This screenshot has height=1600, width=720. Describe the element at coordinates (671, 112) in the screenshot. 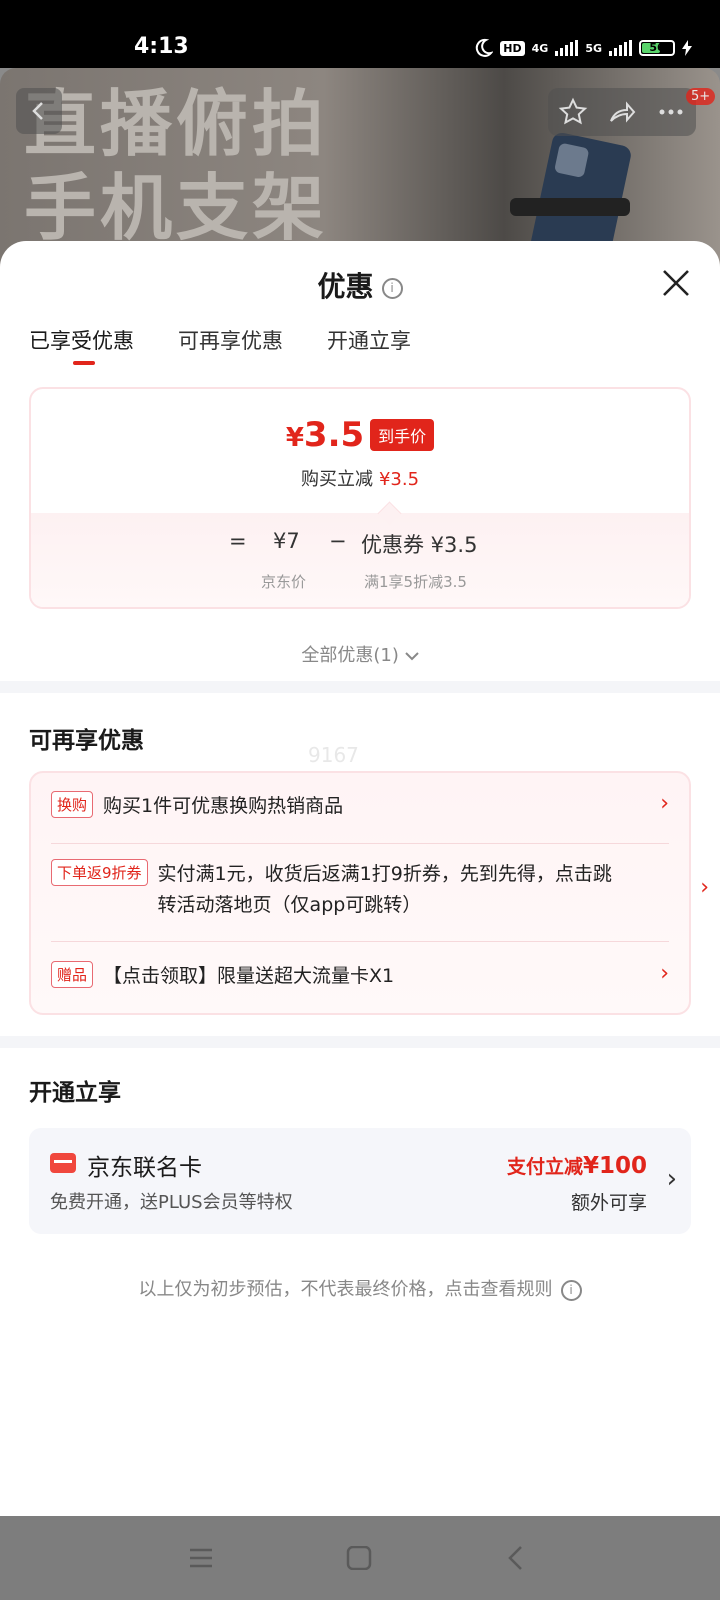

I see `more-icon` at that location.